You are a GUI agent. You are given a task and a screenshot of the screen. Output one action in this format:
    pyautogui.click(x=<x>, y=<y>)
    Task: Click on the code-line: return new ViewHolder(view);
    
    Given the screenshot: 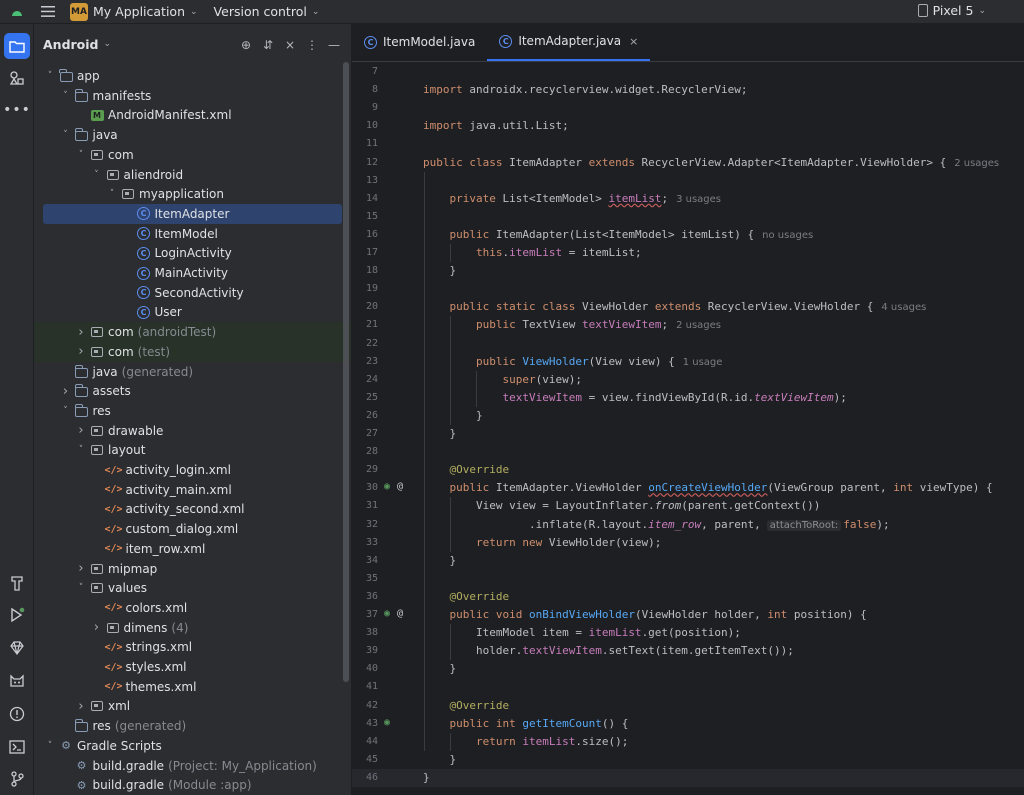 What is the action you would take?
    pyautogui.click(x=542, y=542)
    